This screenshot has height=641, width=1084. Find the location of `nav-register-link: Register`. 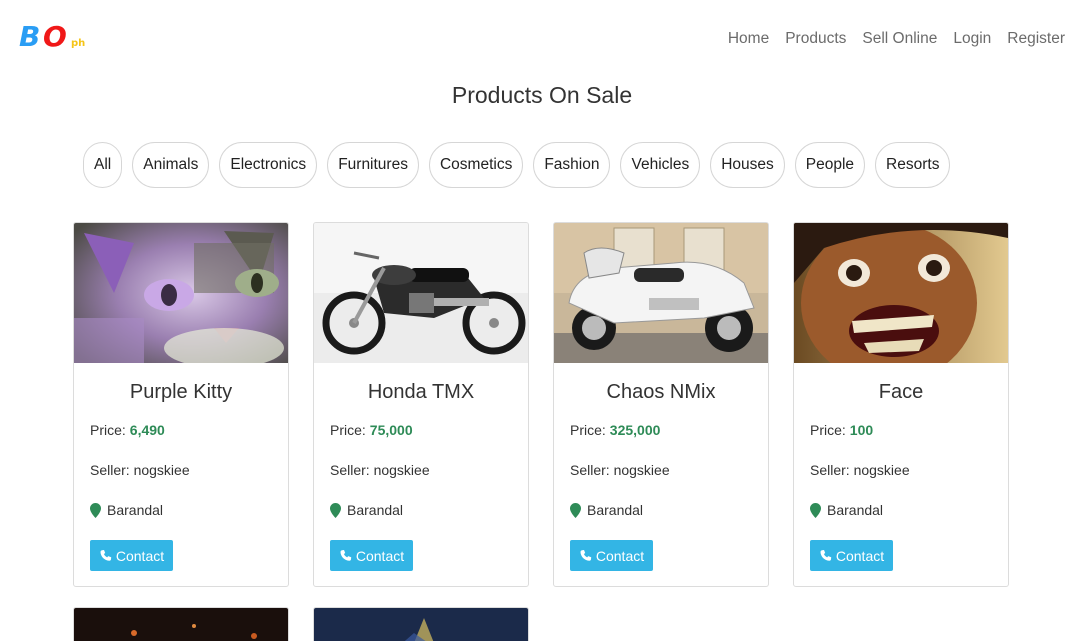

nav-register-link: Register is located at coordinates (1036, 39).